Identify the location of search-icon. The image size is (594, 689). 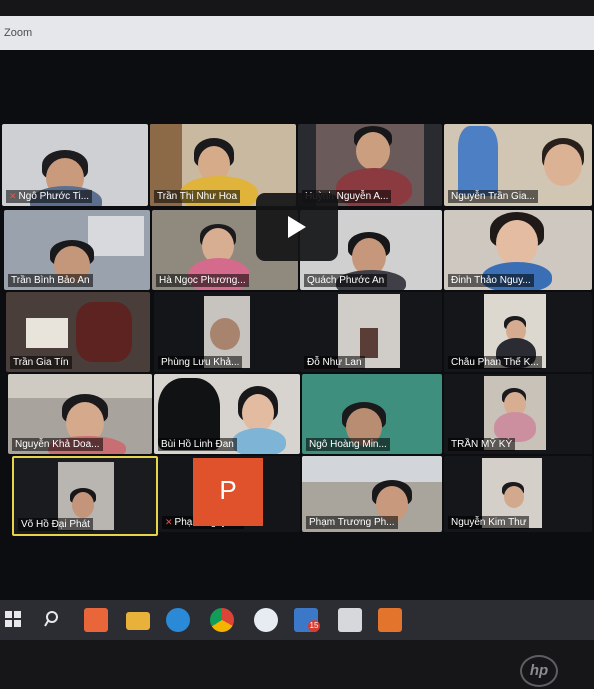
(53, 619).